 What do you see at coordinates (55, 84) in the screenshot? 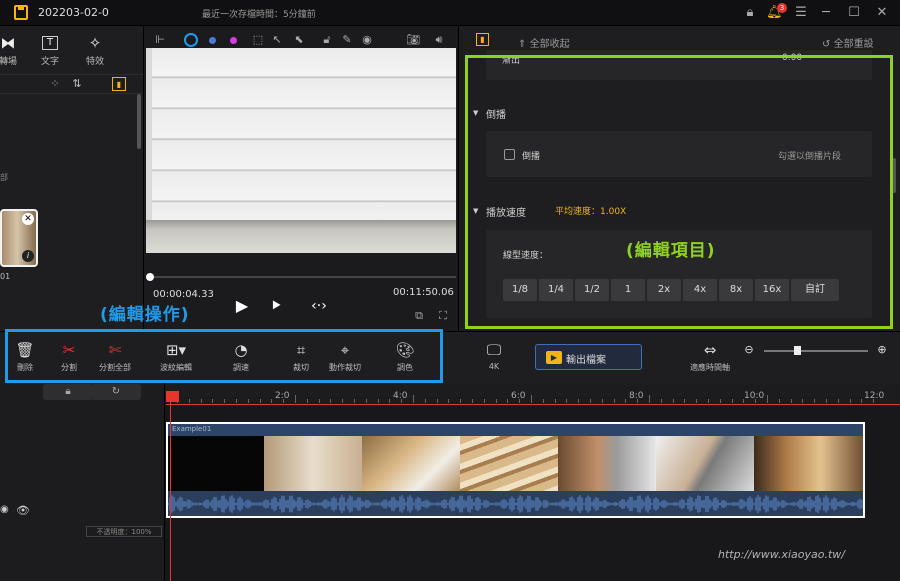
I see `grid-view-icon: ⁘` at bounding box center [55, 84].